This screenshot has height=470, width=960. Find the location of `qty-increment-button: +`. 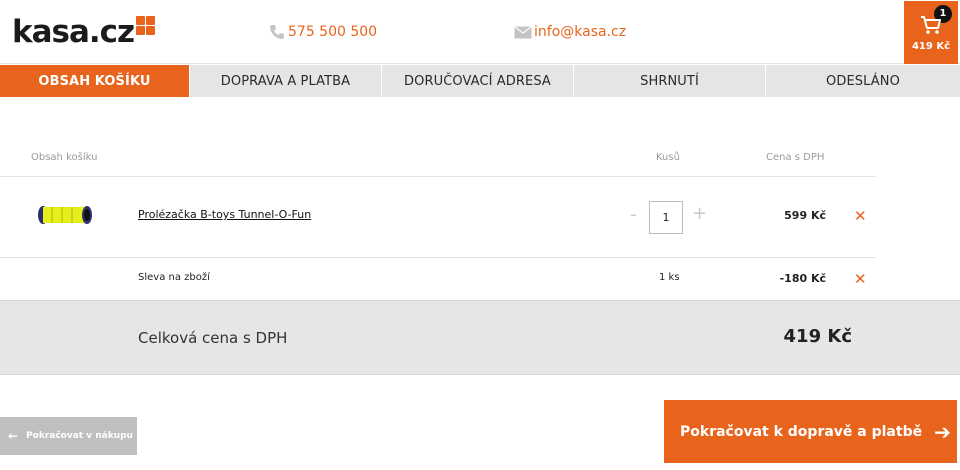

qty-increment-button: + is located at coordinates (699, 213).